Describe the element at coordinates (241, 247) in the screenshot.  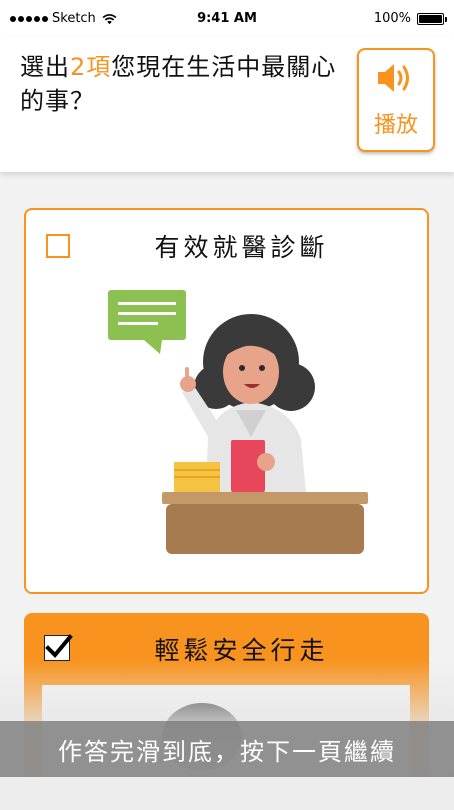
I see `option-label: 有效就醫診斷` at that location.